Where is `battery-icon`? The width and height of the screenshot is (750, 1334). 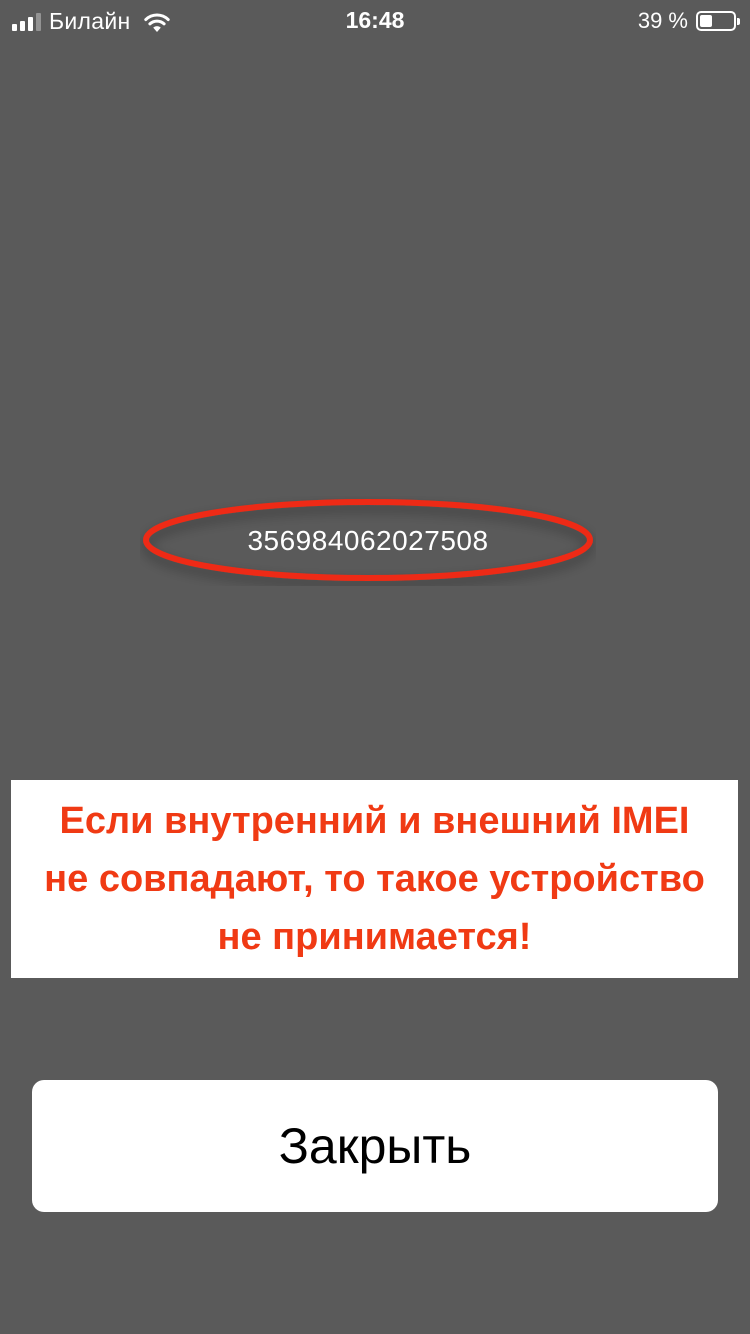
battery-icon is located at coordinates (718, 21).